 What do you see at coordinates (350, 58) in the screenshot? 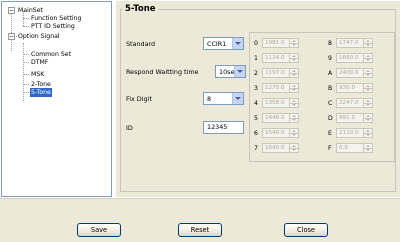
I see `tone-freq-row: 9 1860.0` at bounding box center [350, 58].